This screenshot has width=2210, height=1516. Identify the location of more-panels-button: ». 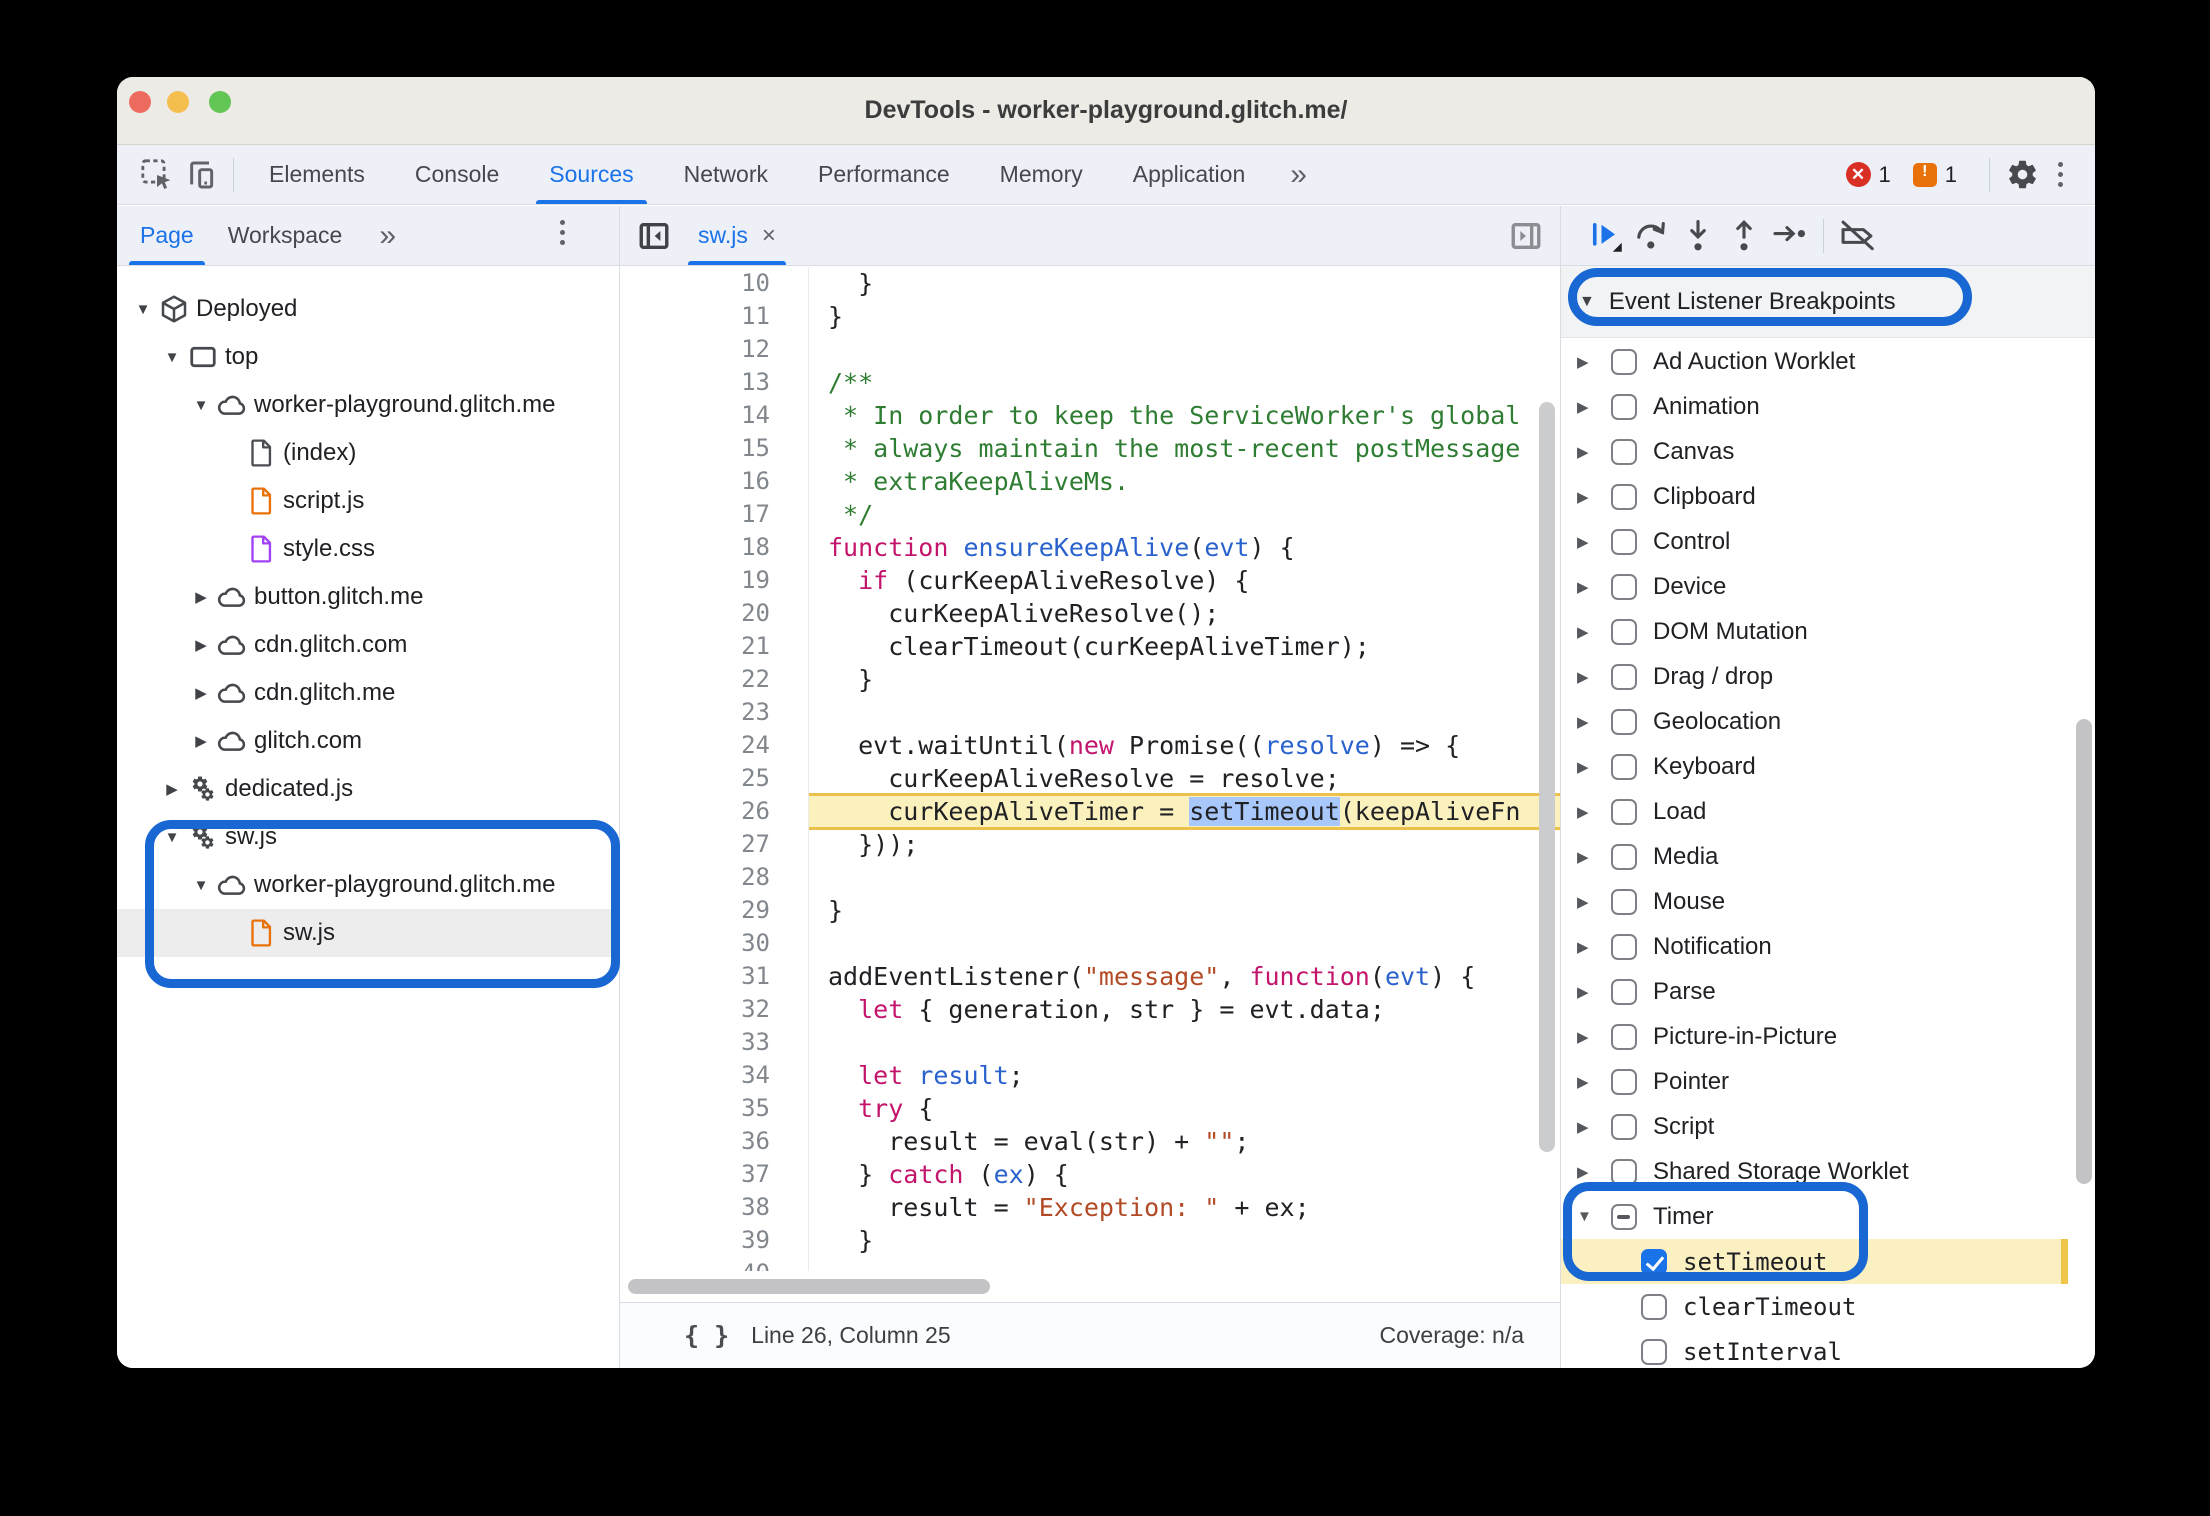
(1297, 175).